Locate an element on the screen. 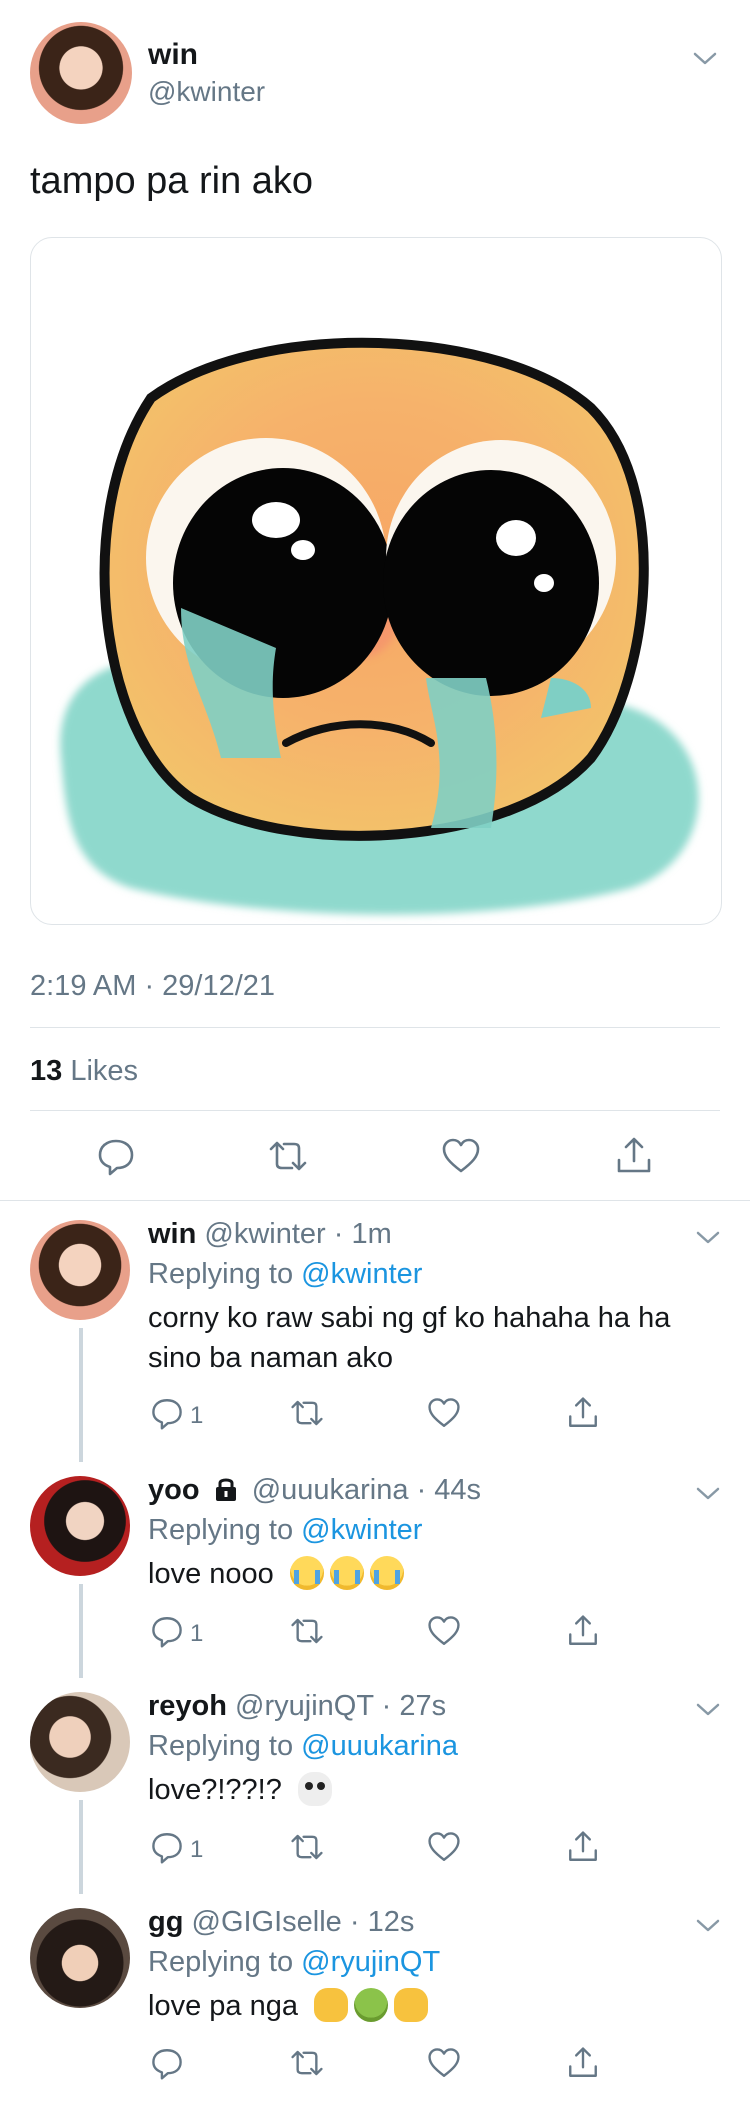  reply-time: 12s is located at coordinates (391, 1922).